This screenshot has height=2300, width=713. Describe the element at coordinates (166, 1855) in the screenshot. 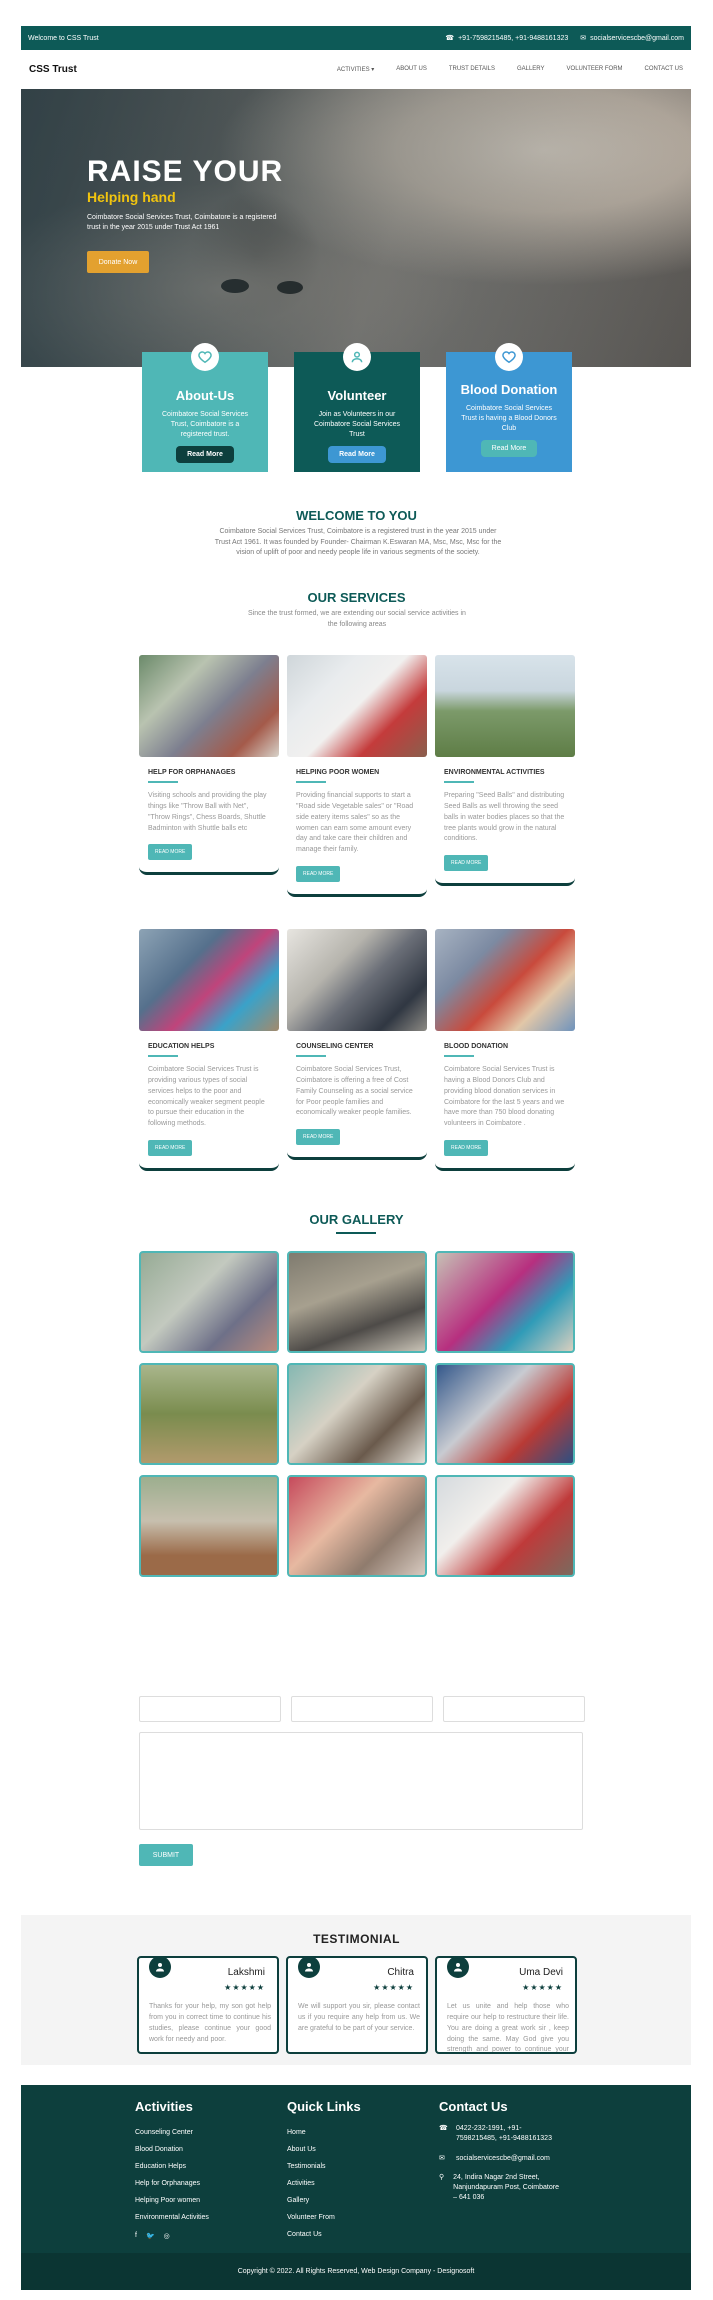

I see `submit-button: SUBMIT` at that location.